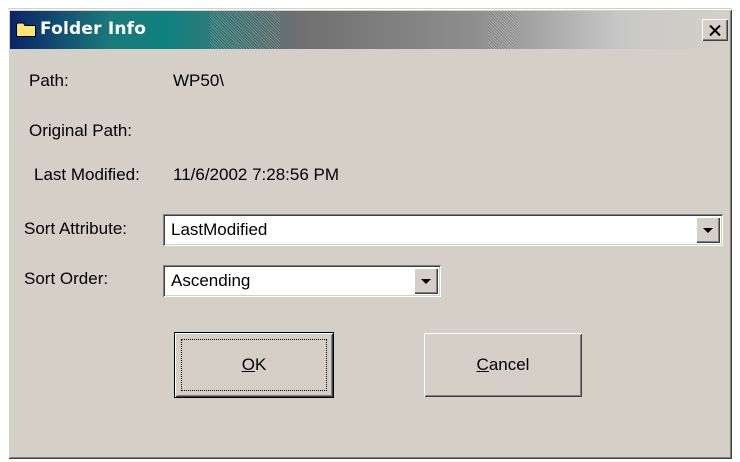  What do you see at coordinates (80, 130) in the screenshot?
I see `original-path-label: Original Path:` at bounding box center [80, 130].